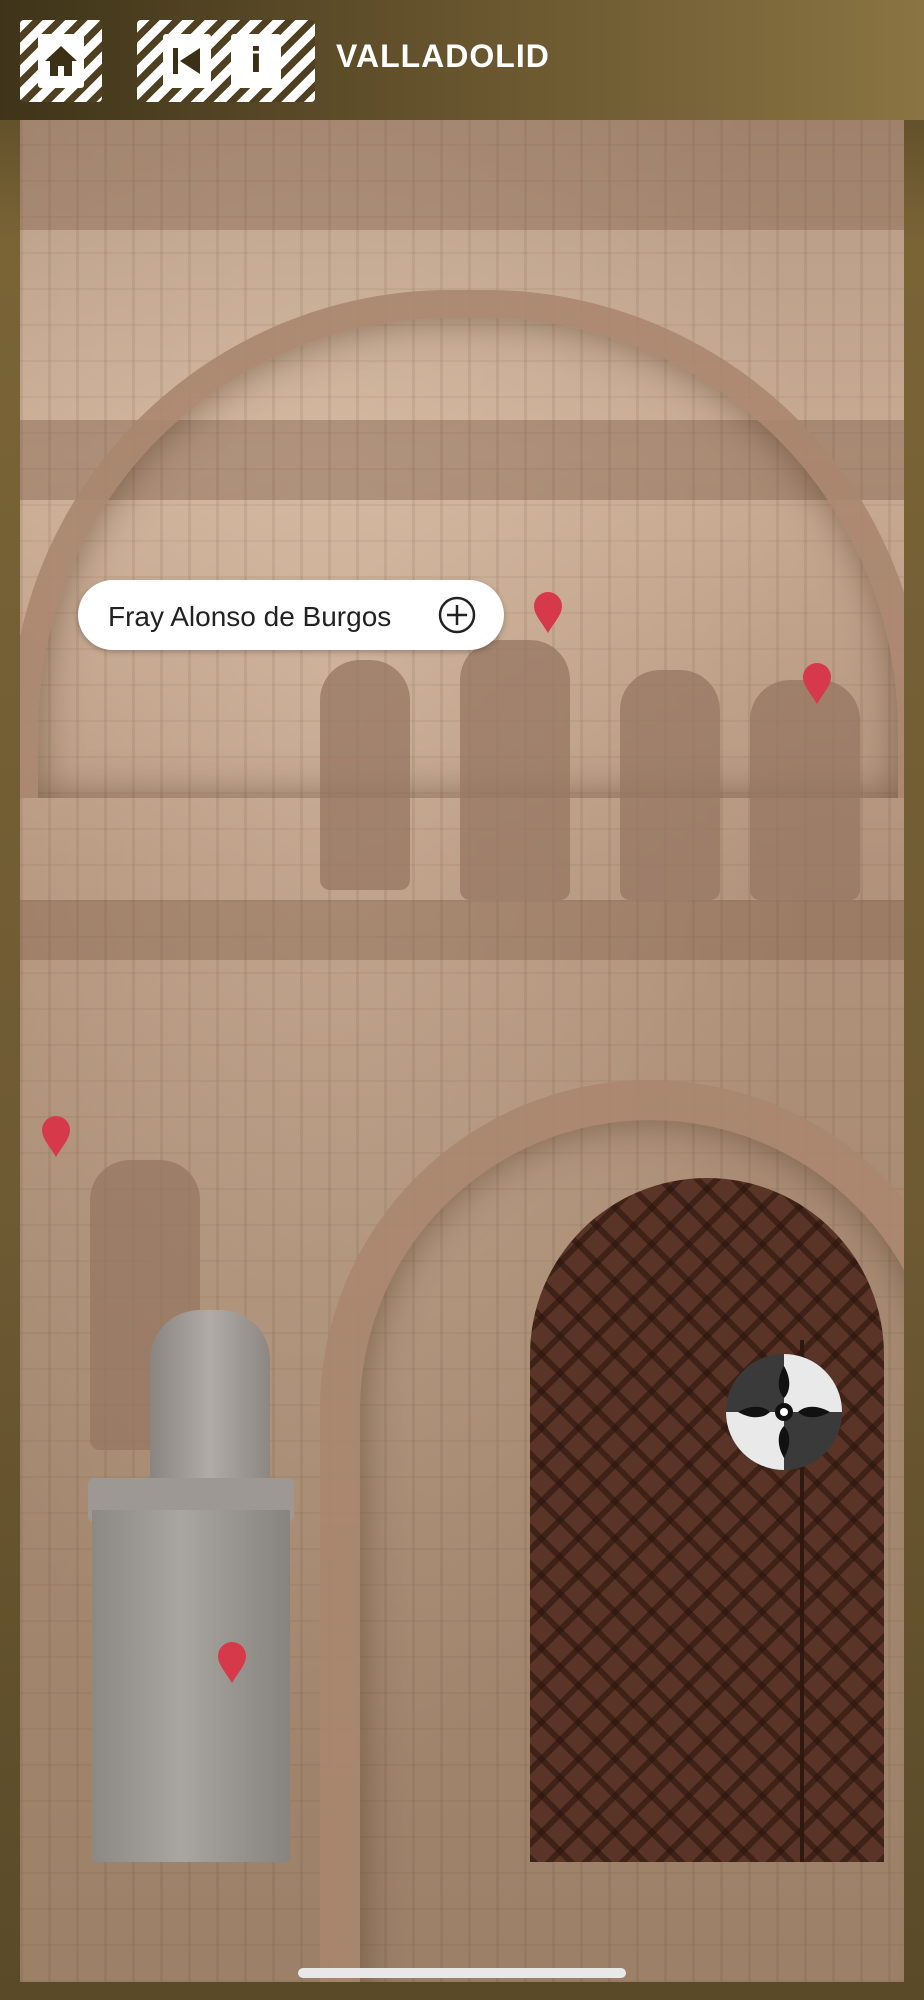 The image size is (924, 2000). I want to click on nav-button-group: i, so click(226, 61).